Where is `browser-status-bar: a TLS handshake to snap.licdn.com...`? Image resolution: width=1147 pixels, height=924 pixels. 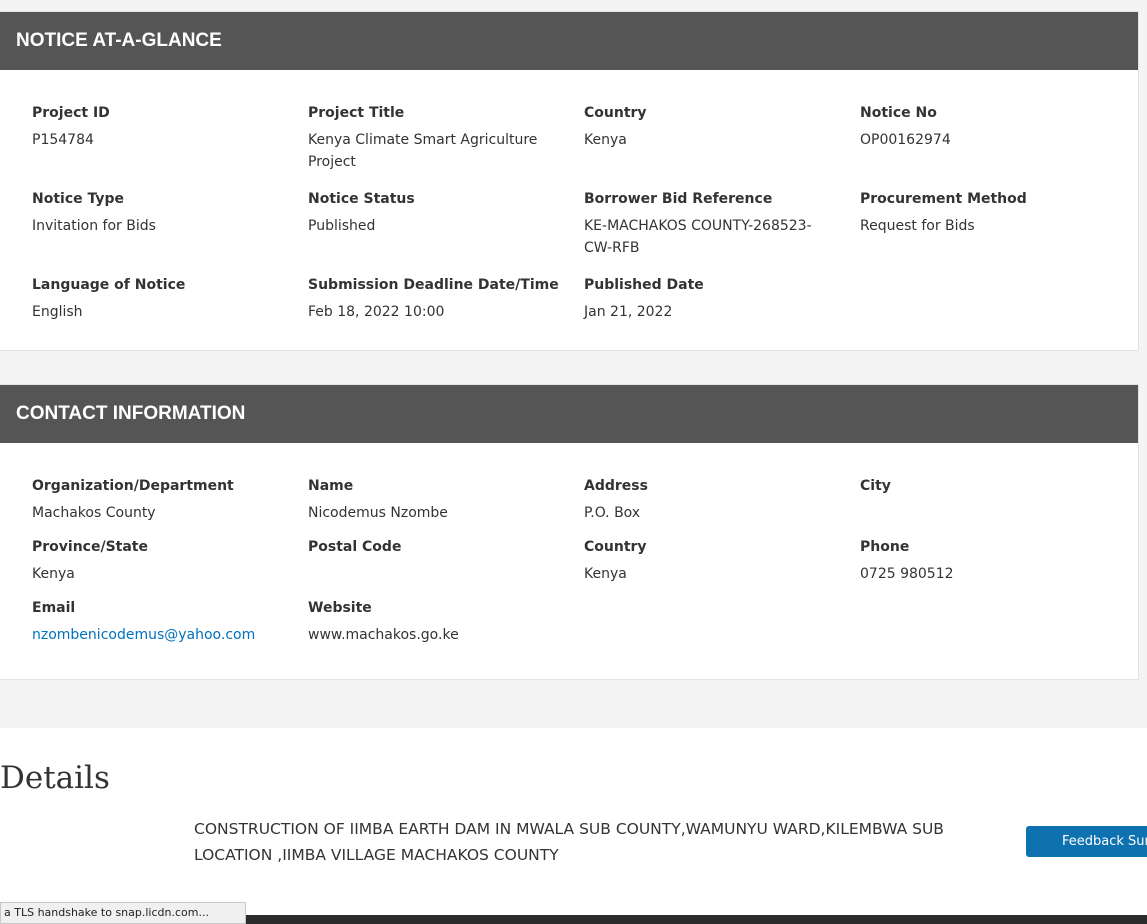
browser-status-bar: a TLS handshake to snap.licdn.com... is located at coordinates (123, 913).